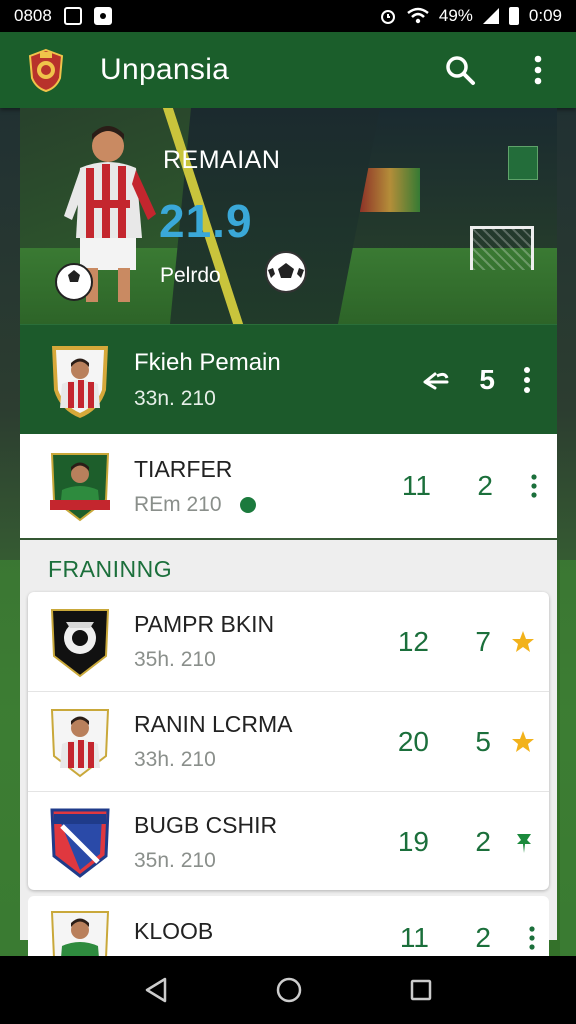  What do you see at coordinates (390, 190) in the screenshot?
I see `hero-advertising-board` at bounding box center [390, 190].